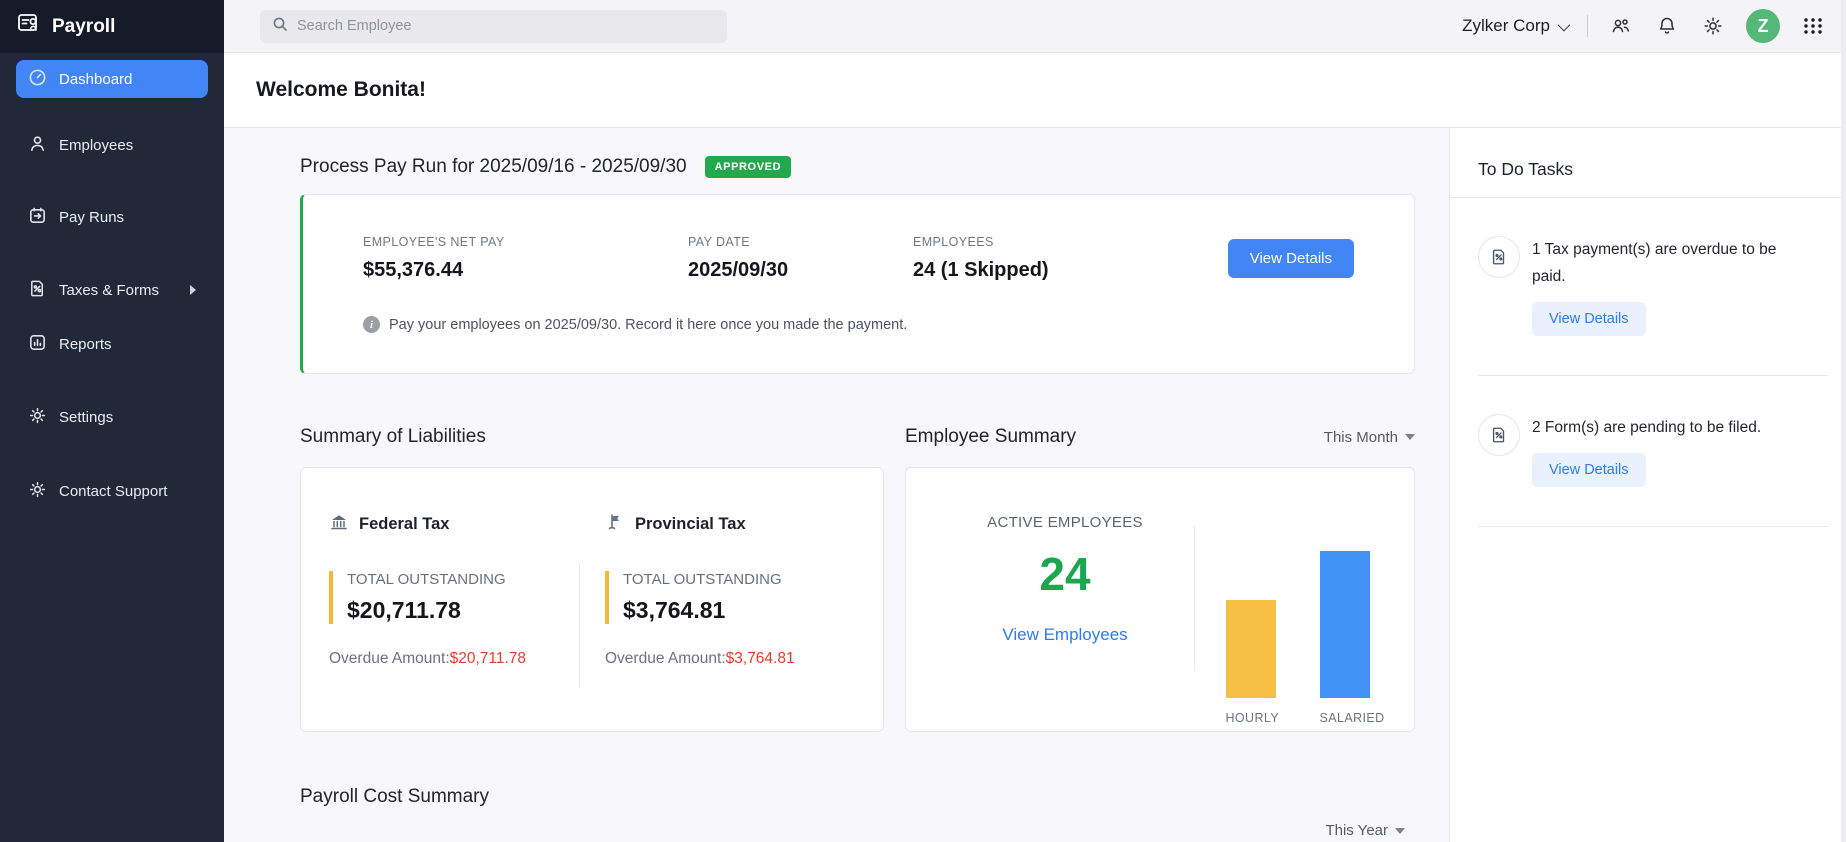 This screenshot has height=842, width=1846. What do you see at coordinates (748, 167) in the screenshot?
I see `status-badge: APPROVED` at bounding box center [748, 167].